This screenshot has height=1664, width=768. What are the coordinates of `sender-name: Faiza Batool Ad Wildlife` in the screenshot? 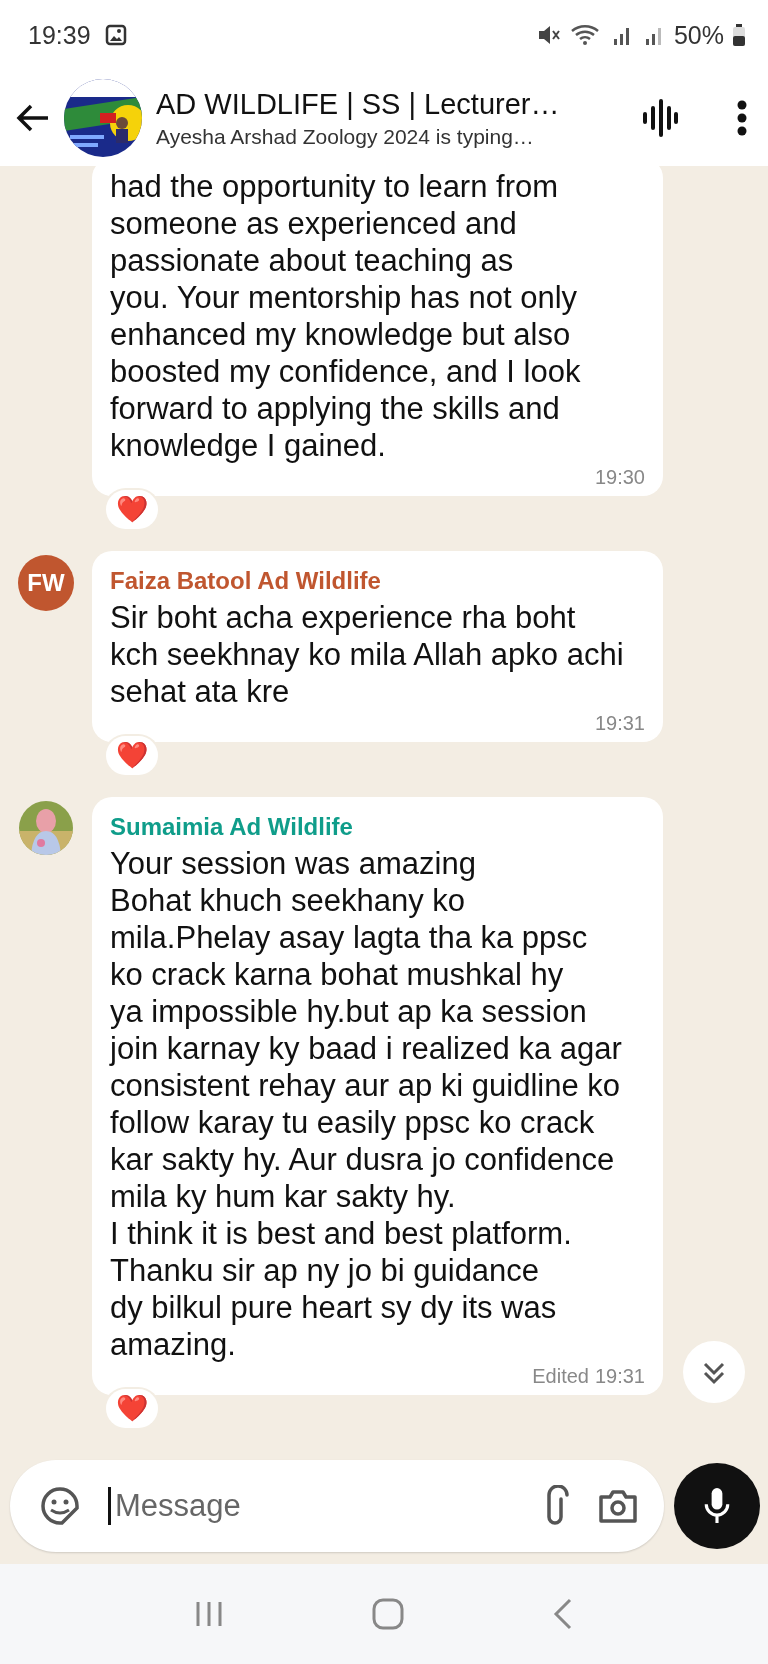 It's located at (246, 581).